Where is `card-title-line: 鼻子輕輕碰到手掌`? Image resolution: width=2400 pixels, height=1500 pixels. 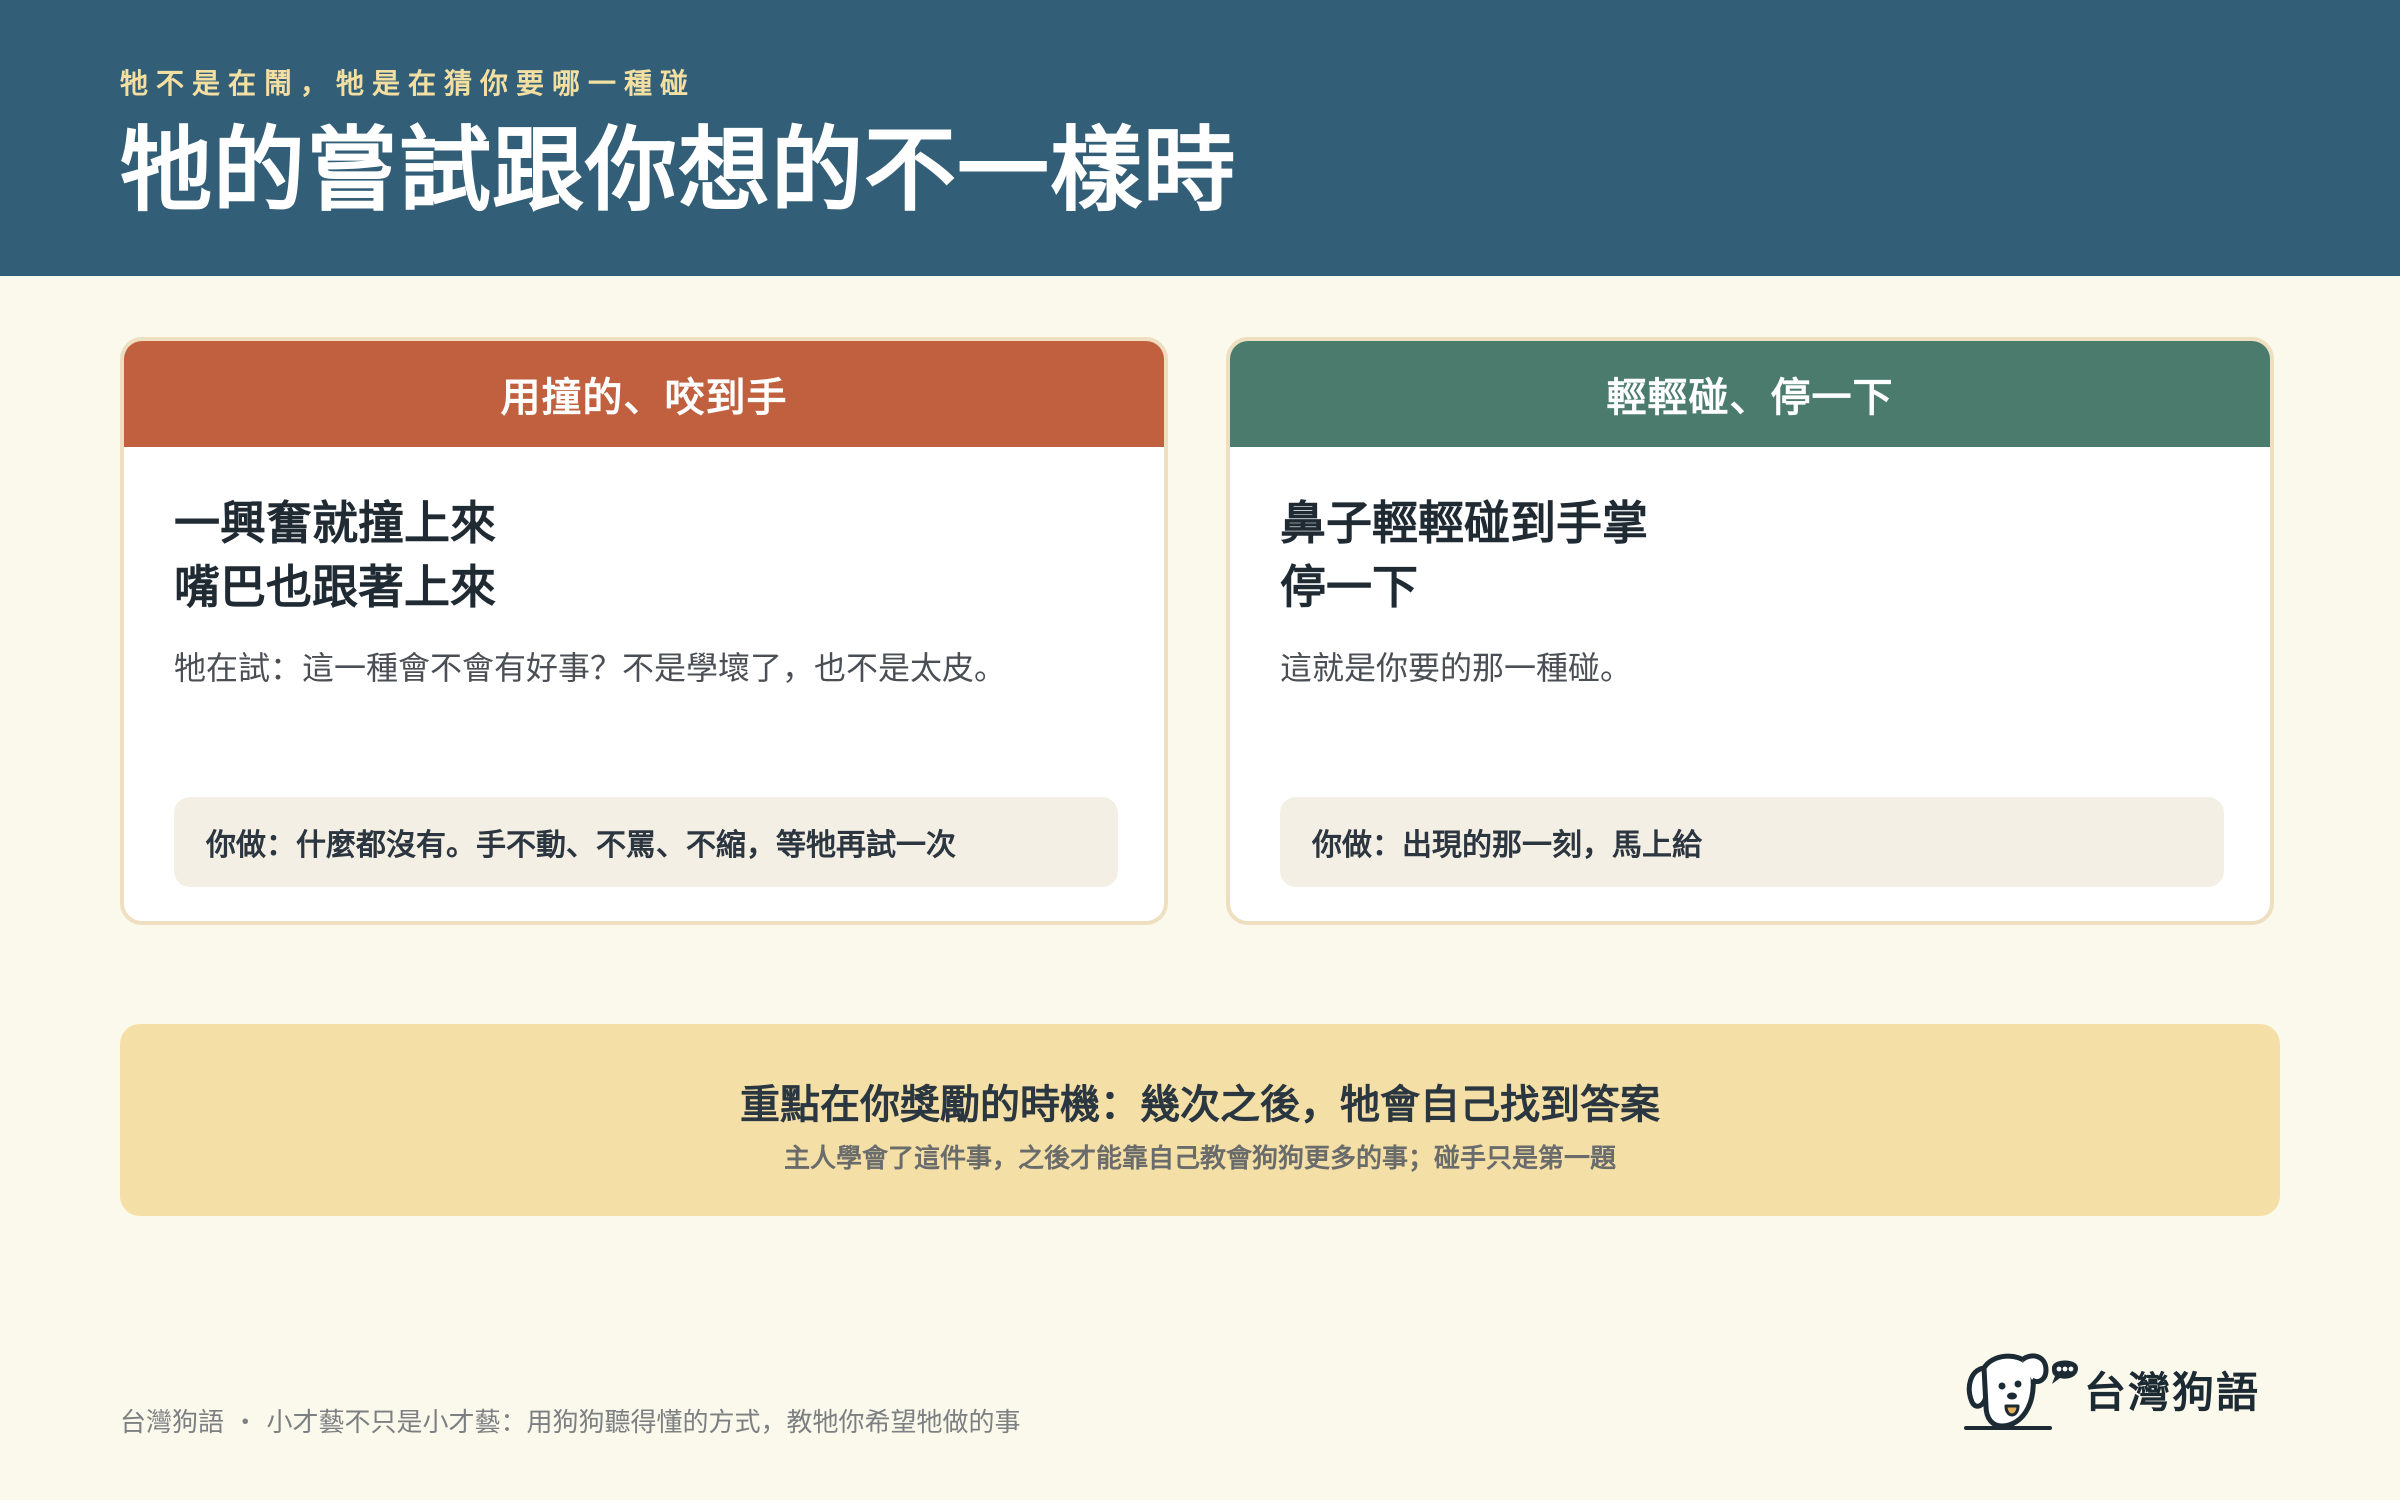 card-title-line: 鼻子輕輕碰到手掌 is located at coordinates (1464, 523).